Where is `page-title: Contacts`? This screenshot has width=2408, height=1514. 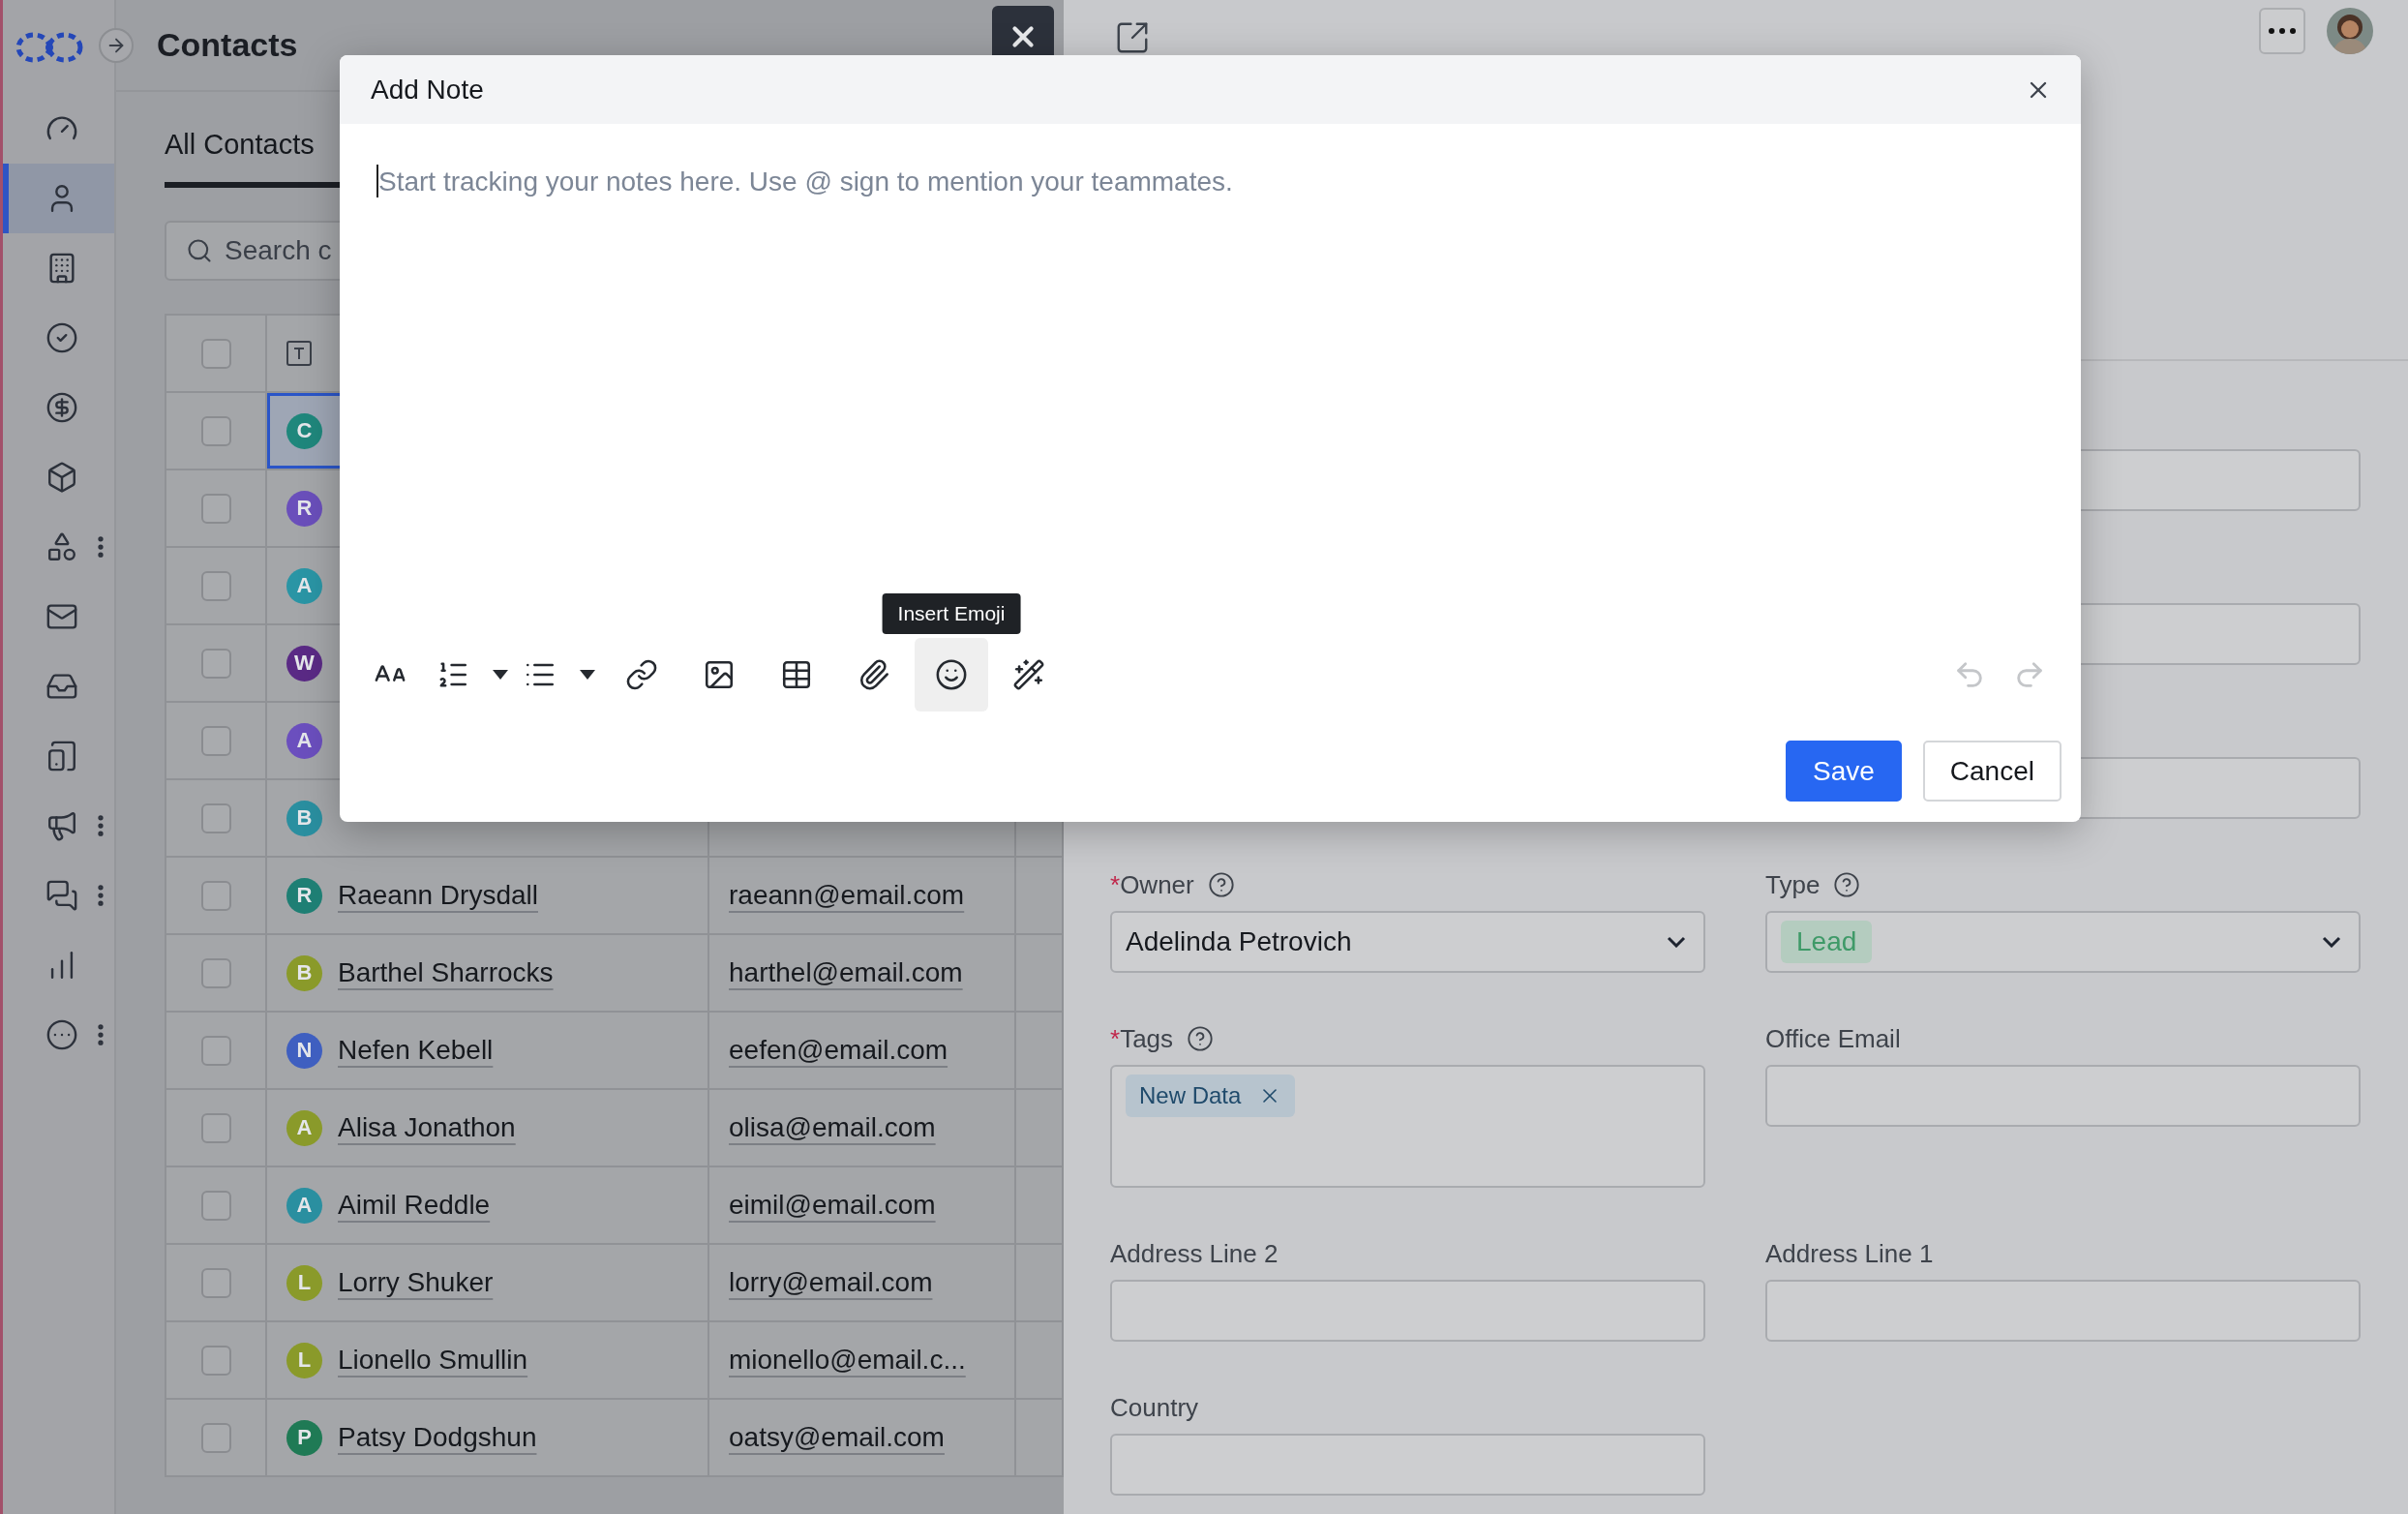 page-title: Contacts is located at coordinates (227, 45).